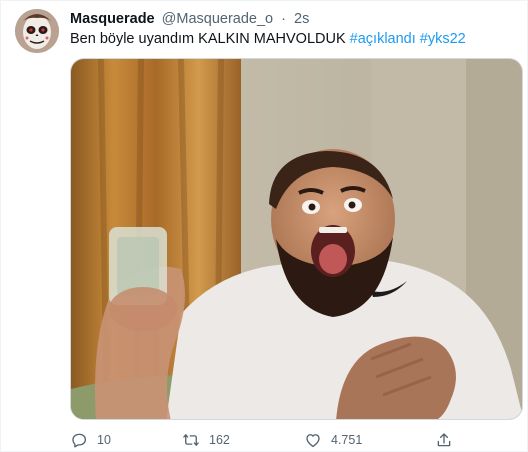 The height and width of the screenshot is (452, 528). I want to click on tweet-body-text: Ben böyle uyandım KALKIN MAHVOLDUK, so click(208, 39).